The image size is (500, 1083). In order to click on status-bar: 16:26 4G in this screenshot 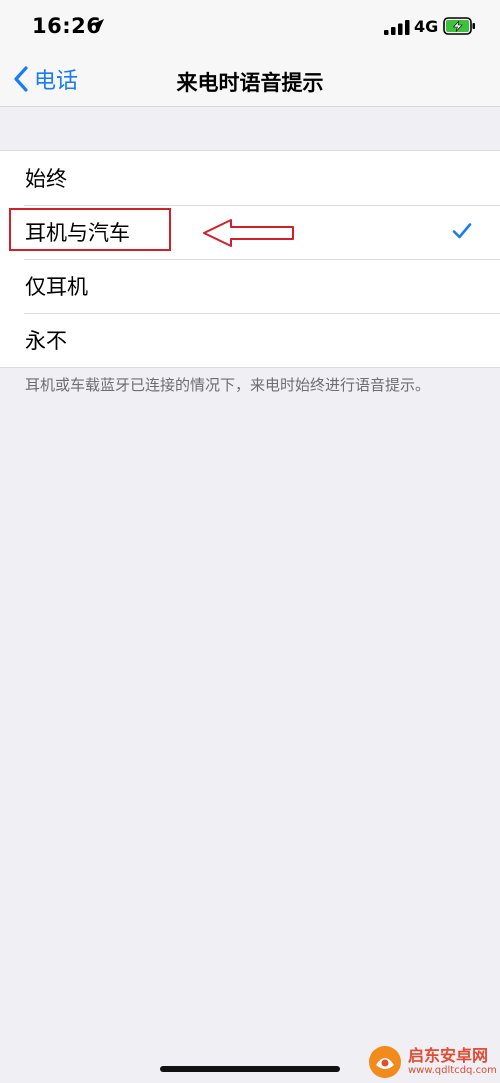, I will do `click(250, 26)`.